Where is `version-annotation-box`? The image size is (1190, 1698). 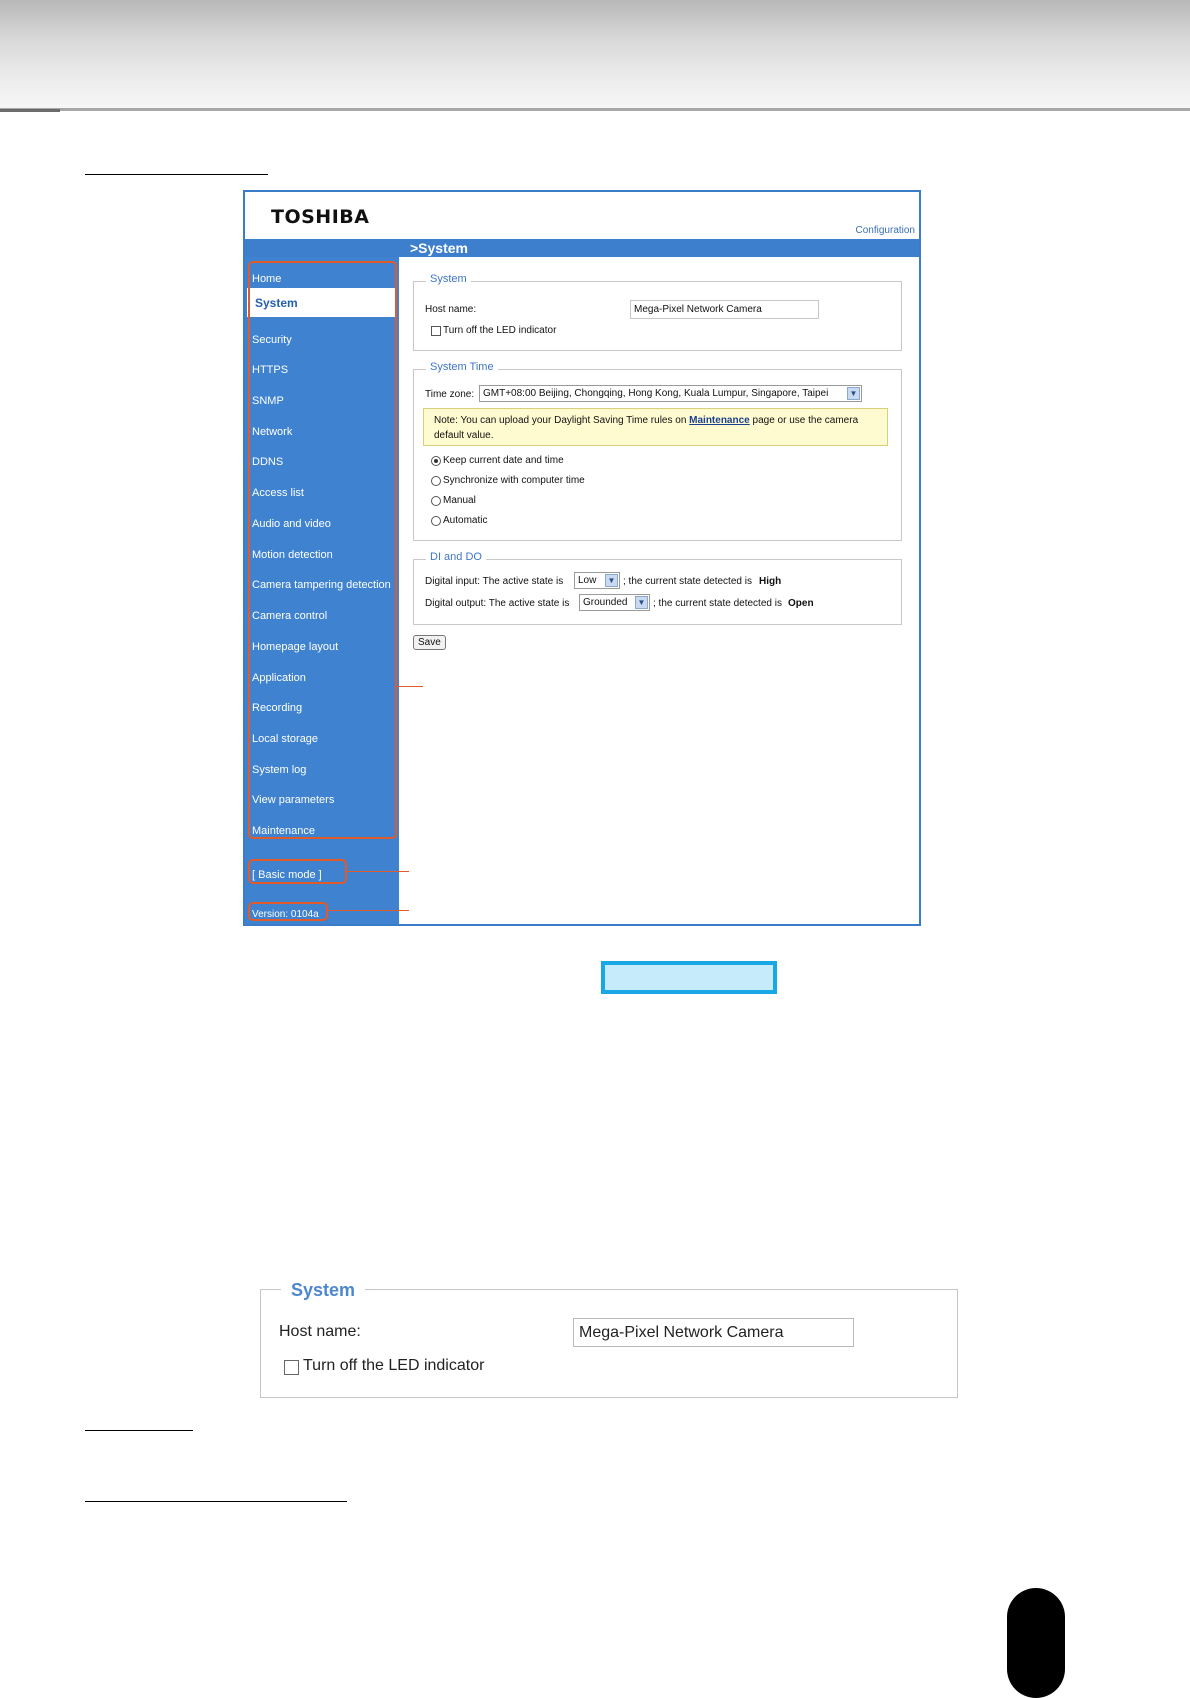
version-annotation-box is located at coordinates (288, 911).